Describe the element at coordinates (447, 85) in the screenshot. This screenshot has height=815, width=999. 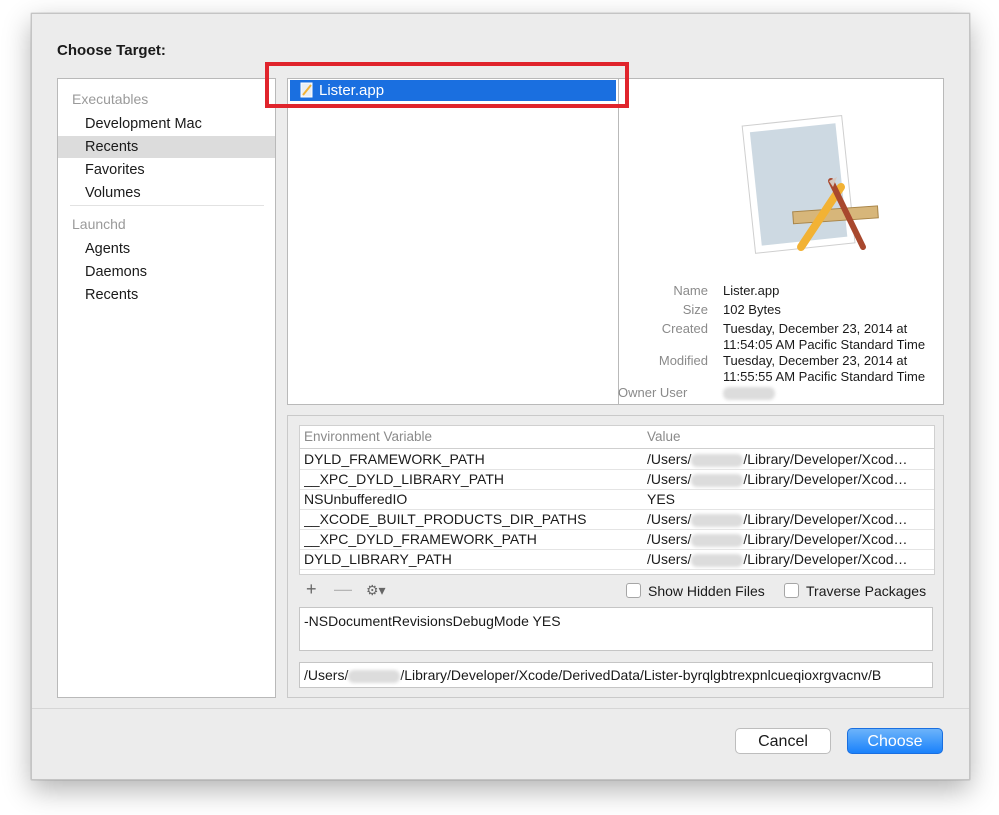
I see `annotation-highlight-box` at that location.